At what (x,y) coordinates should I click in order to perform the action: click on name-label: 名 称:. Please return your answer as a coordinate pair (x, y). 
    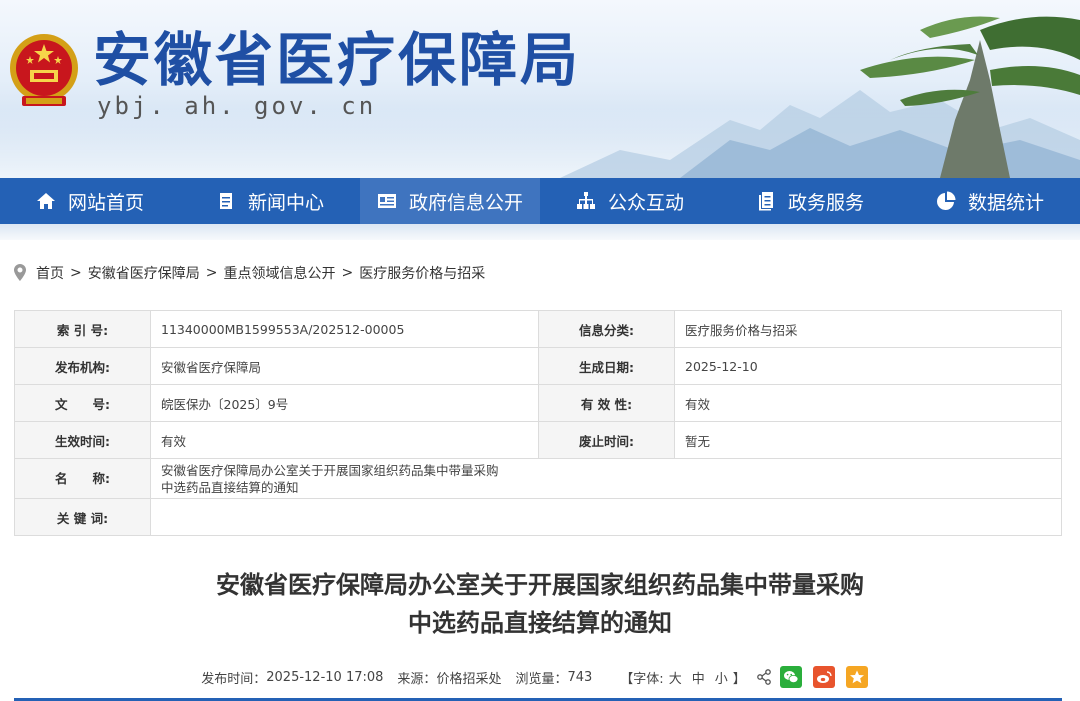
    Looking at the image, I should click on (82, 478).